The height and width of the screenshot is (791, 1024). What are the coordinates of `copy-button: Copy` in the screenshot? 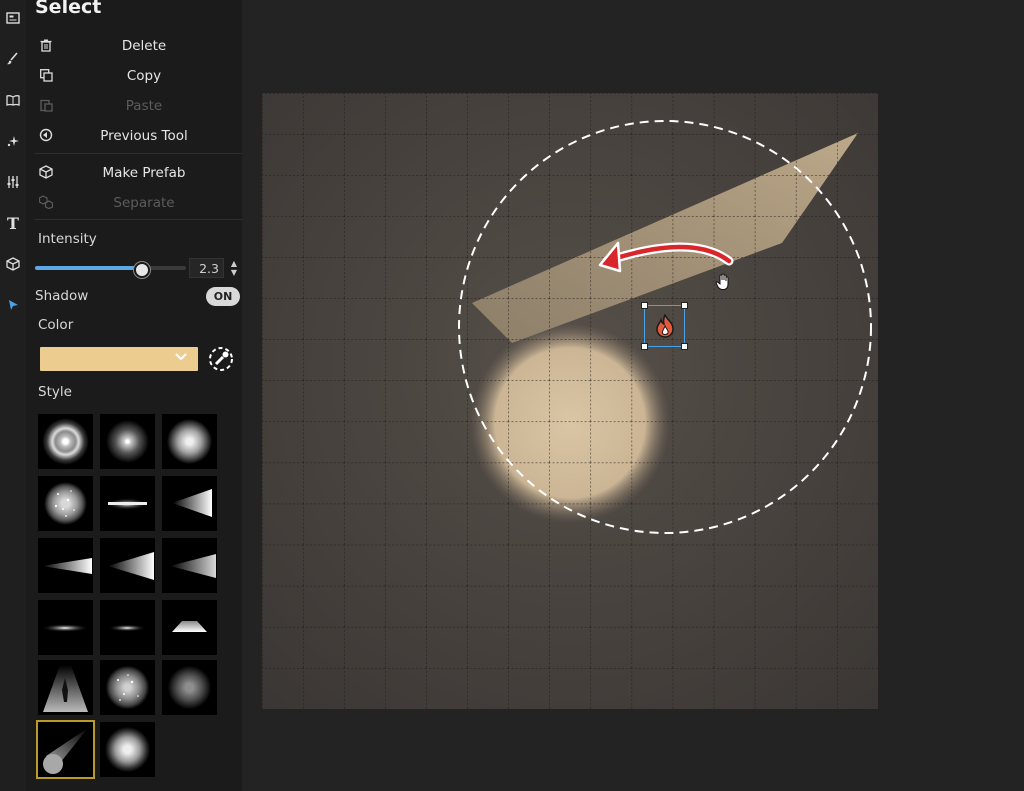 It's located at (134, 76).